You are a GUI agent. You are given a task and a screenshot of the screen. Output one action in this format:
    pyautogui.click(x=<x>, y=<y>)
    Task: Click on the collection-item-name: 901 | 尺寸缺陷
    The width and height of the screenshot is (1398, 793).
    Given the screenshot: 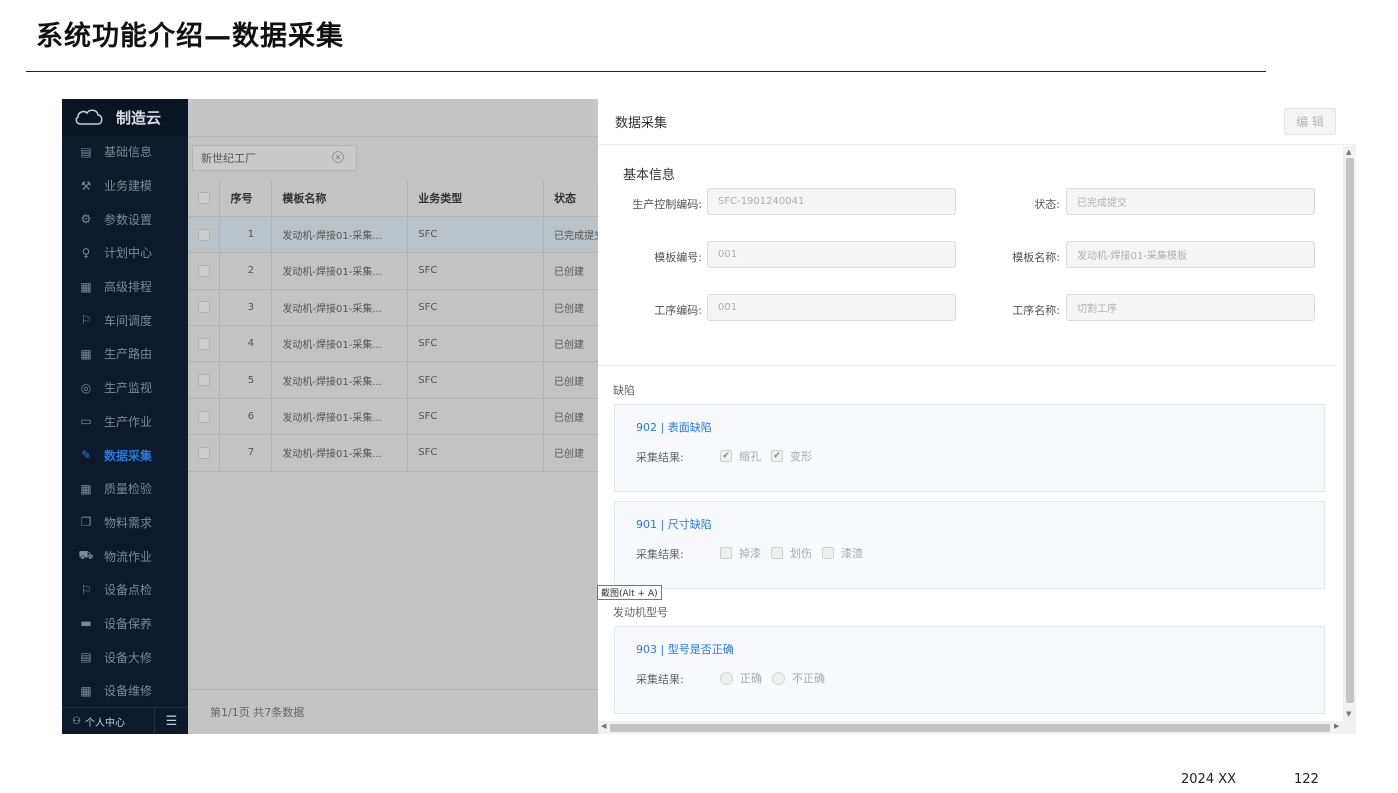 What is the action you would take?
    pyautogui.click(x=674, y=524)
    